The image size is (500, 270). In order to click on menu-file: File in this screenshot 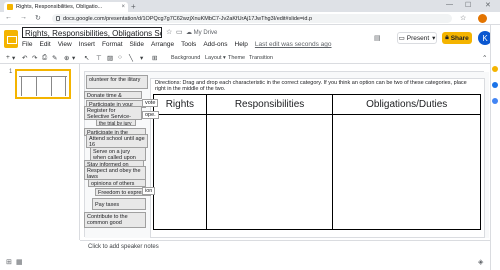, I will do `click(27, 44)`.